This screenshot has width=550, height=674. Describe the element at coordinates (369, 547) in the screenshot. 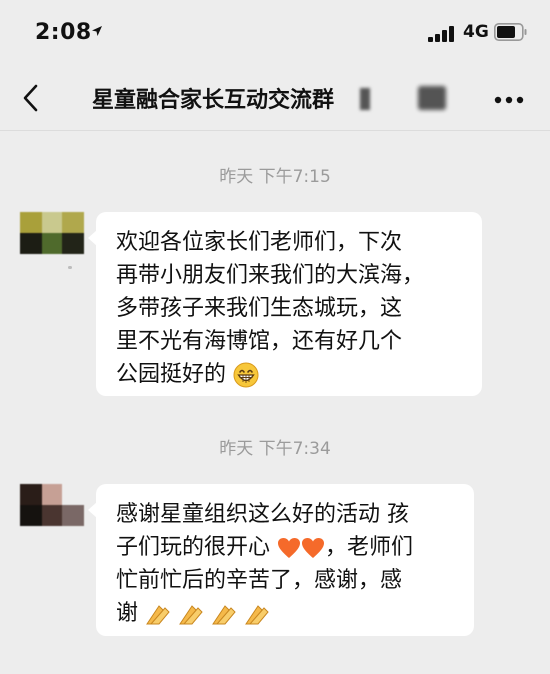

I see `message-line: ，老师们` at that location.